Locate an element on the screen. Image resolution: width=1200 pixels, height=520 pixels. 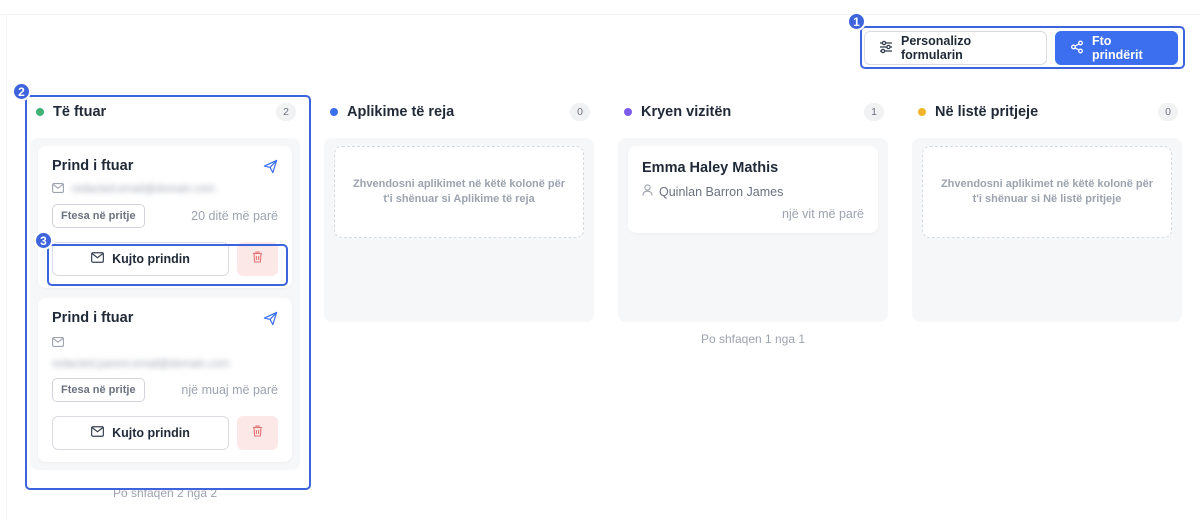
column-title: Të ftuar is located at coordinates (80, 112).